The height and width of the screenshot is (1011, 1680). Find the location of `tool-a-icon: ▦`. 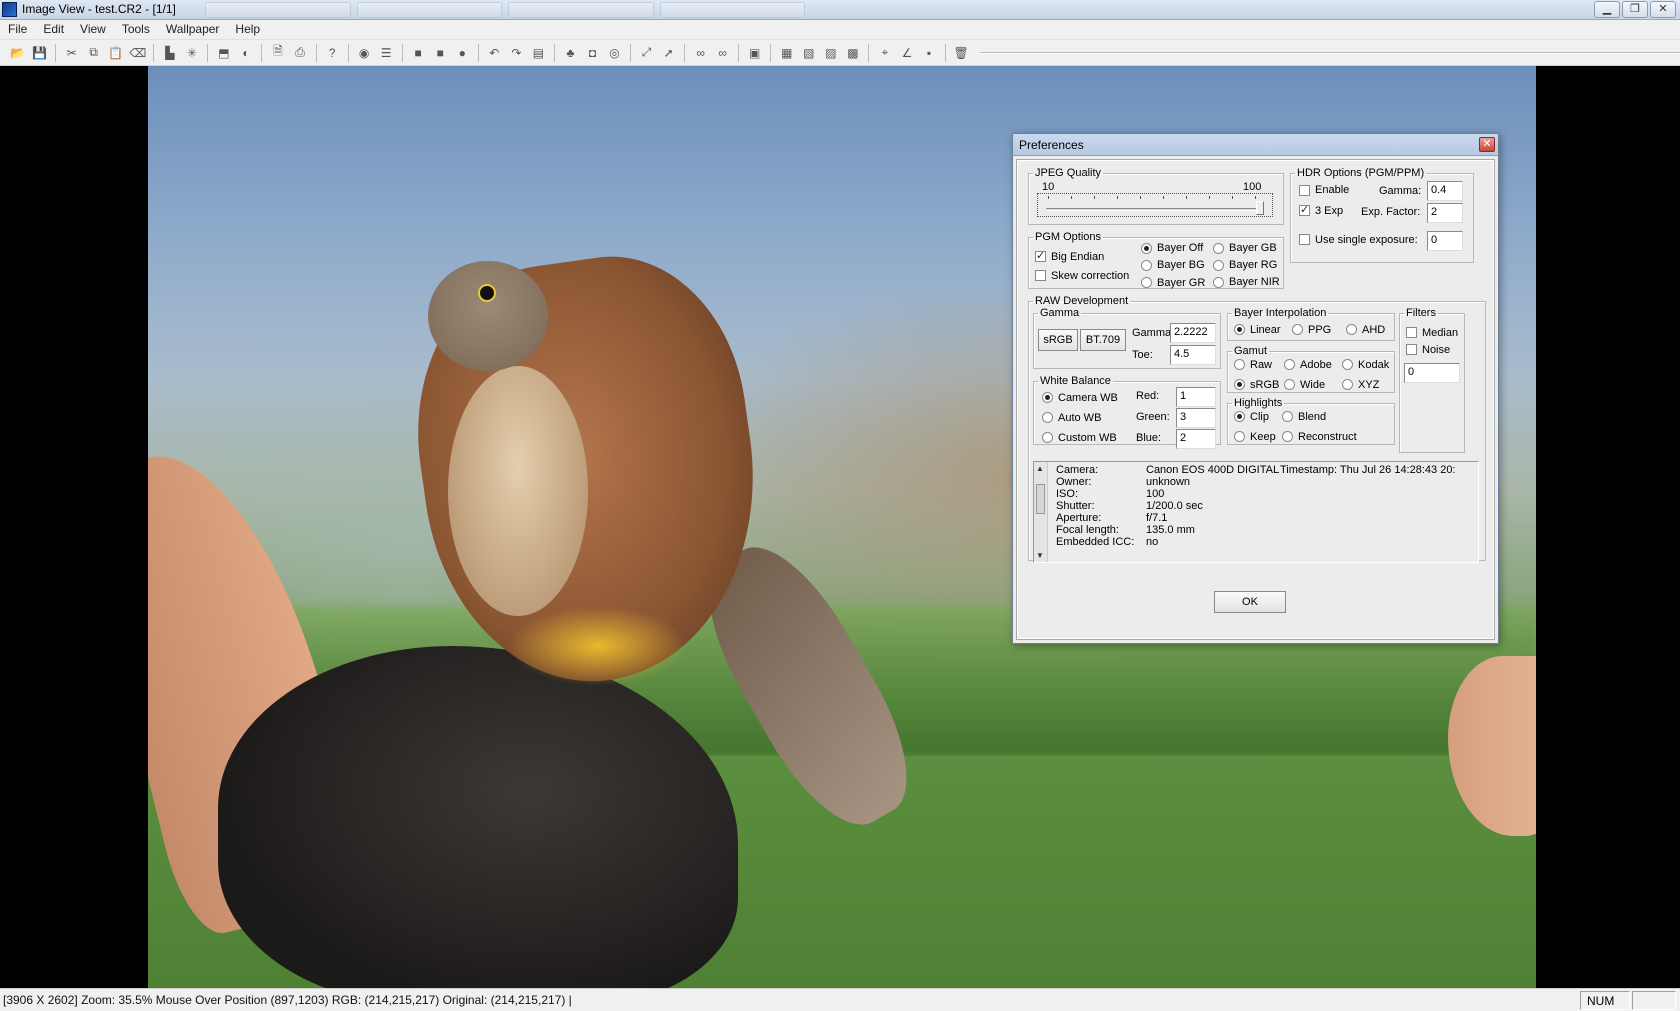

tool-a-icon: ▦ is located at coordinates (786, 53).